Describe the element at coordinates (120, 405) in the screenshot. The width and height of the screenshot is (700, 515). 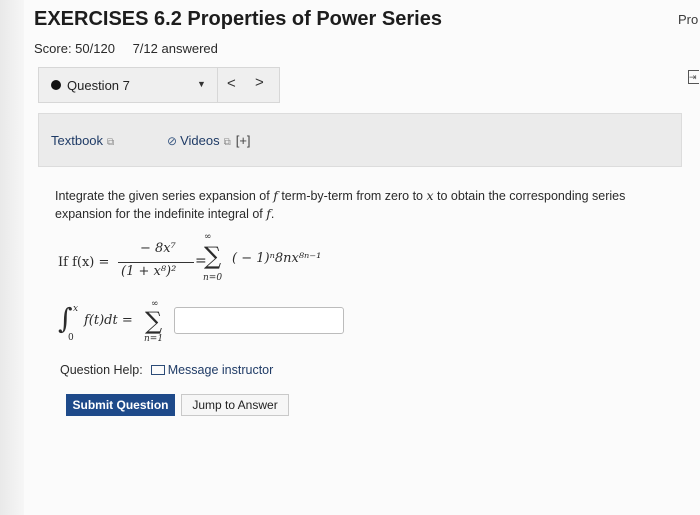
I see `submit-question-button: Submit Question` at that location.